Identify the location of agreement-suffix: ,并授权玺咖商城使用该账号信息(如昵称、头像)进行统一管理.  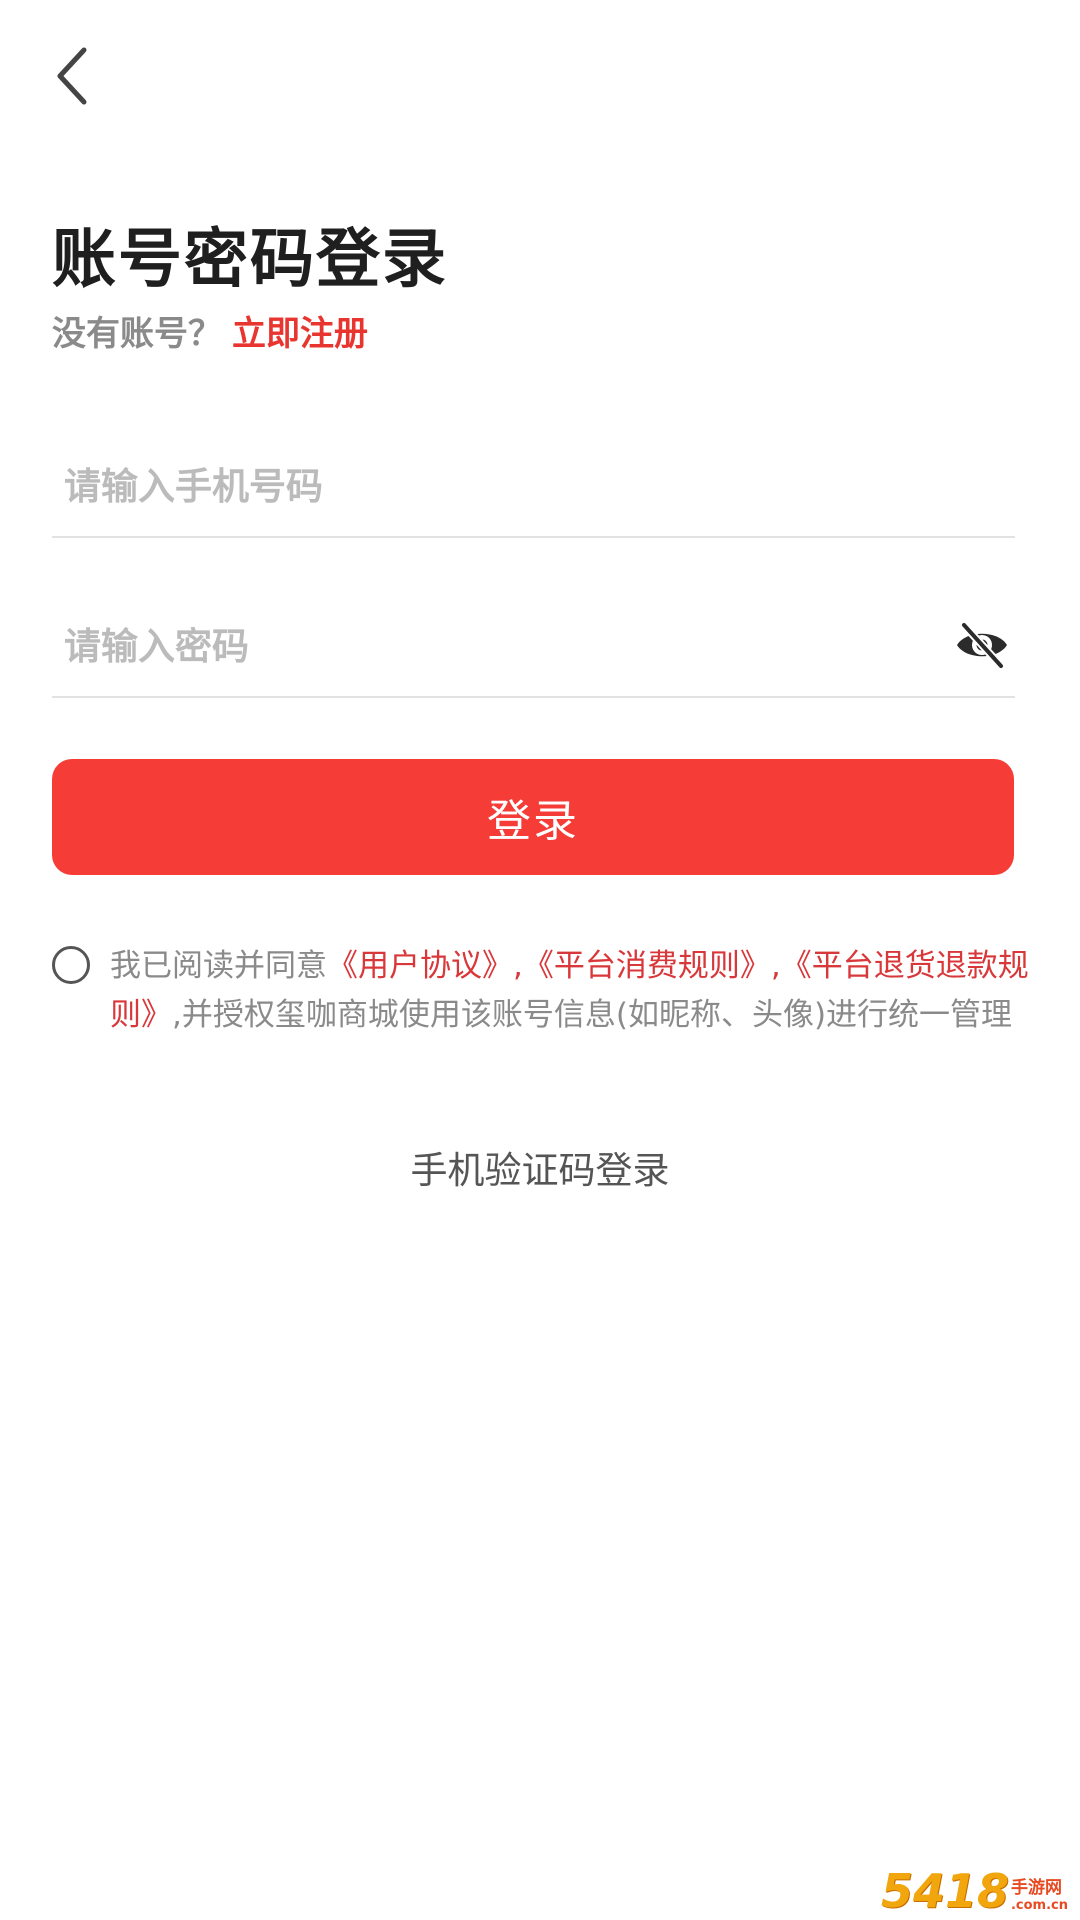
(592, 1015).